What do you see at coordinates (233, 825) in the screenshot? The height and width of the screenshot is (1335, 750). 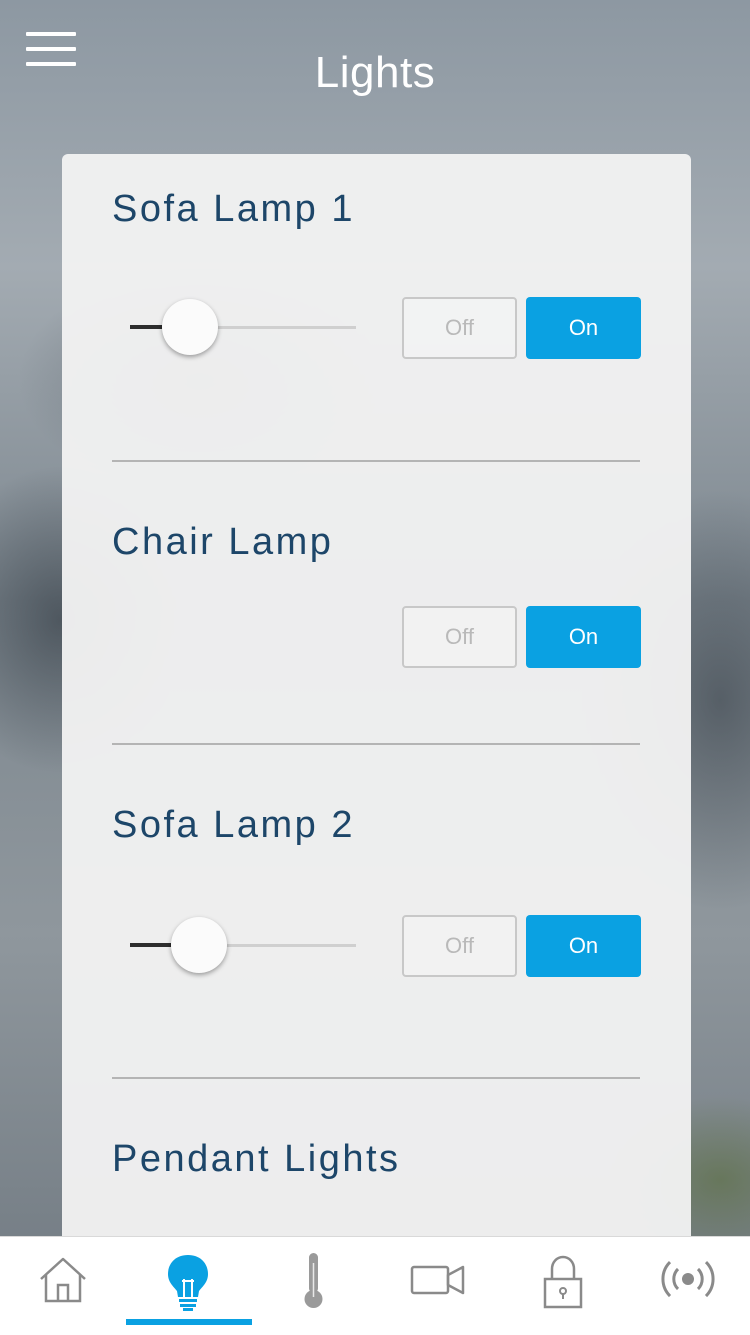 I see `light-name: Sofa Lamp 2` at bounding box center [233, 825].